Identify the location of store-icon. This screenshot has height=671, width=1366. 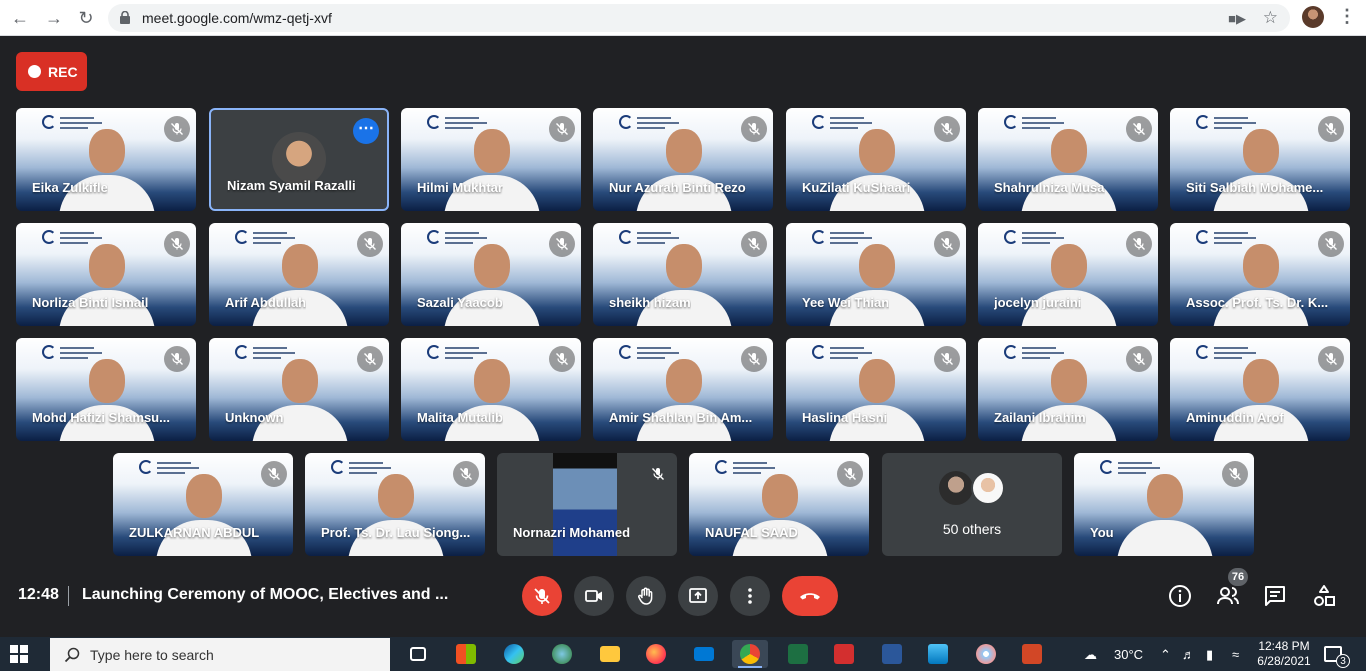
(466, 654).